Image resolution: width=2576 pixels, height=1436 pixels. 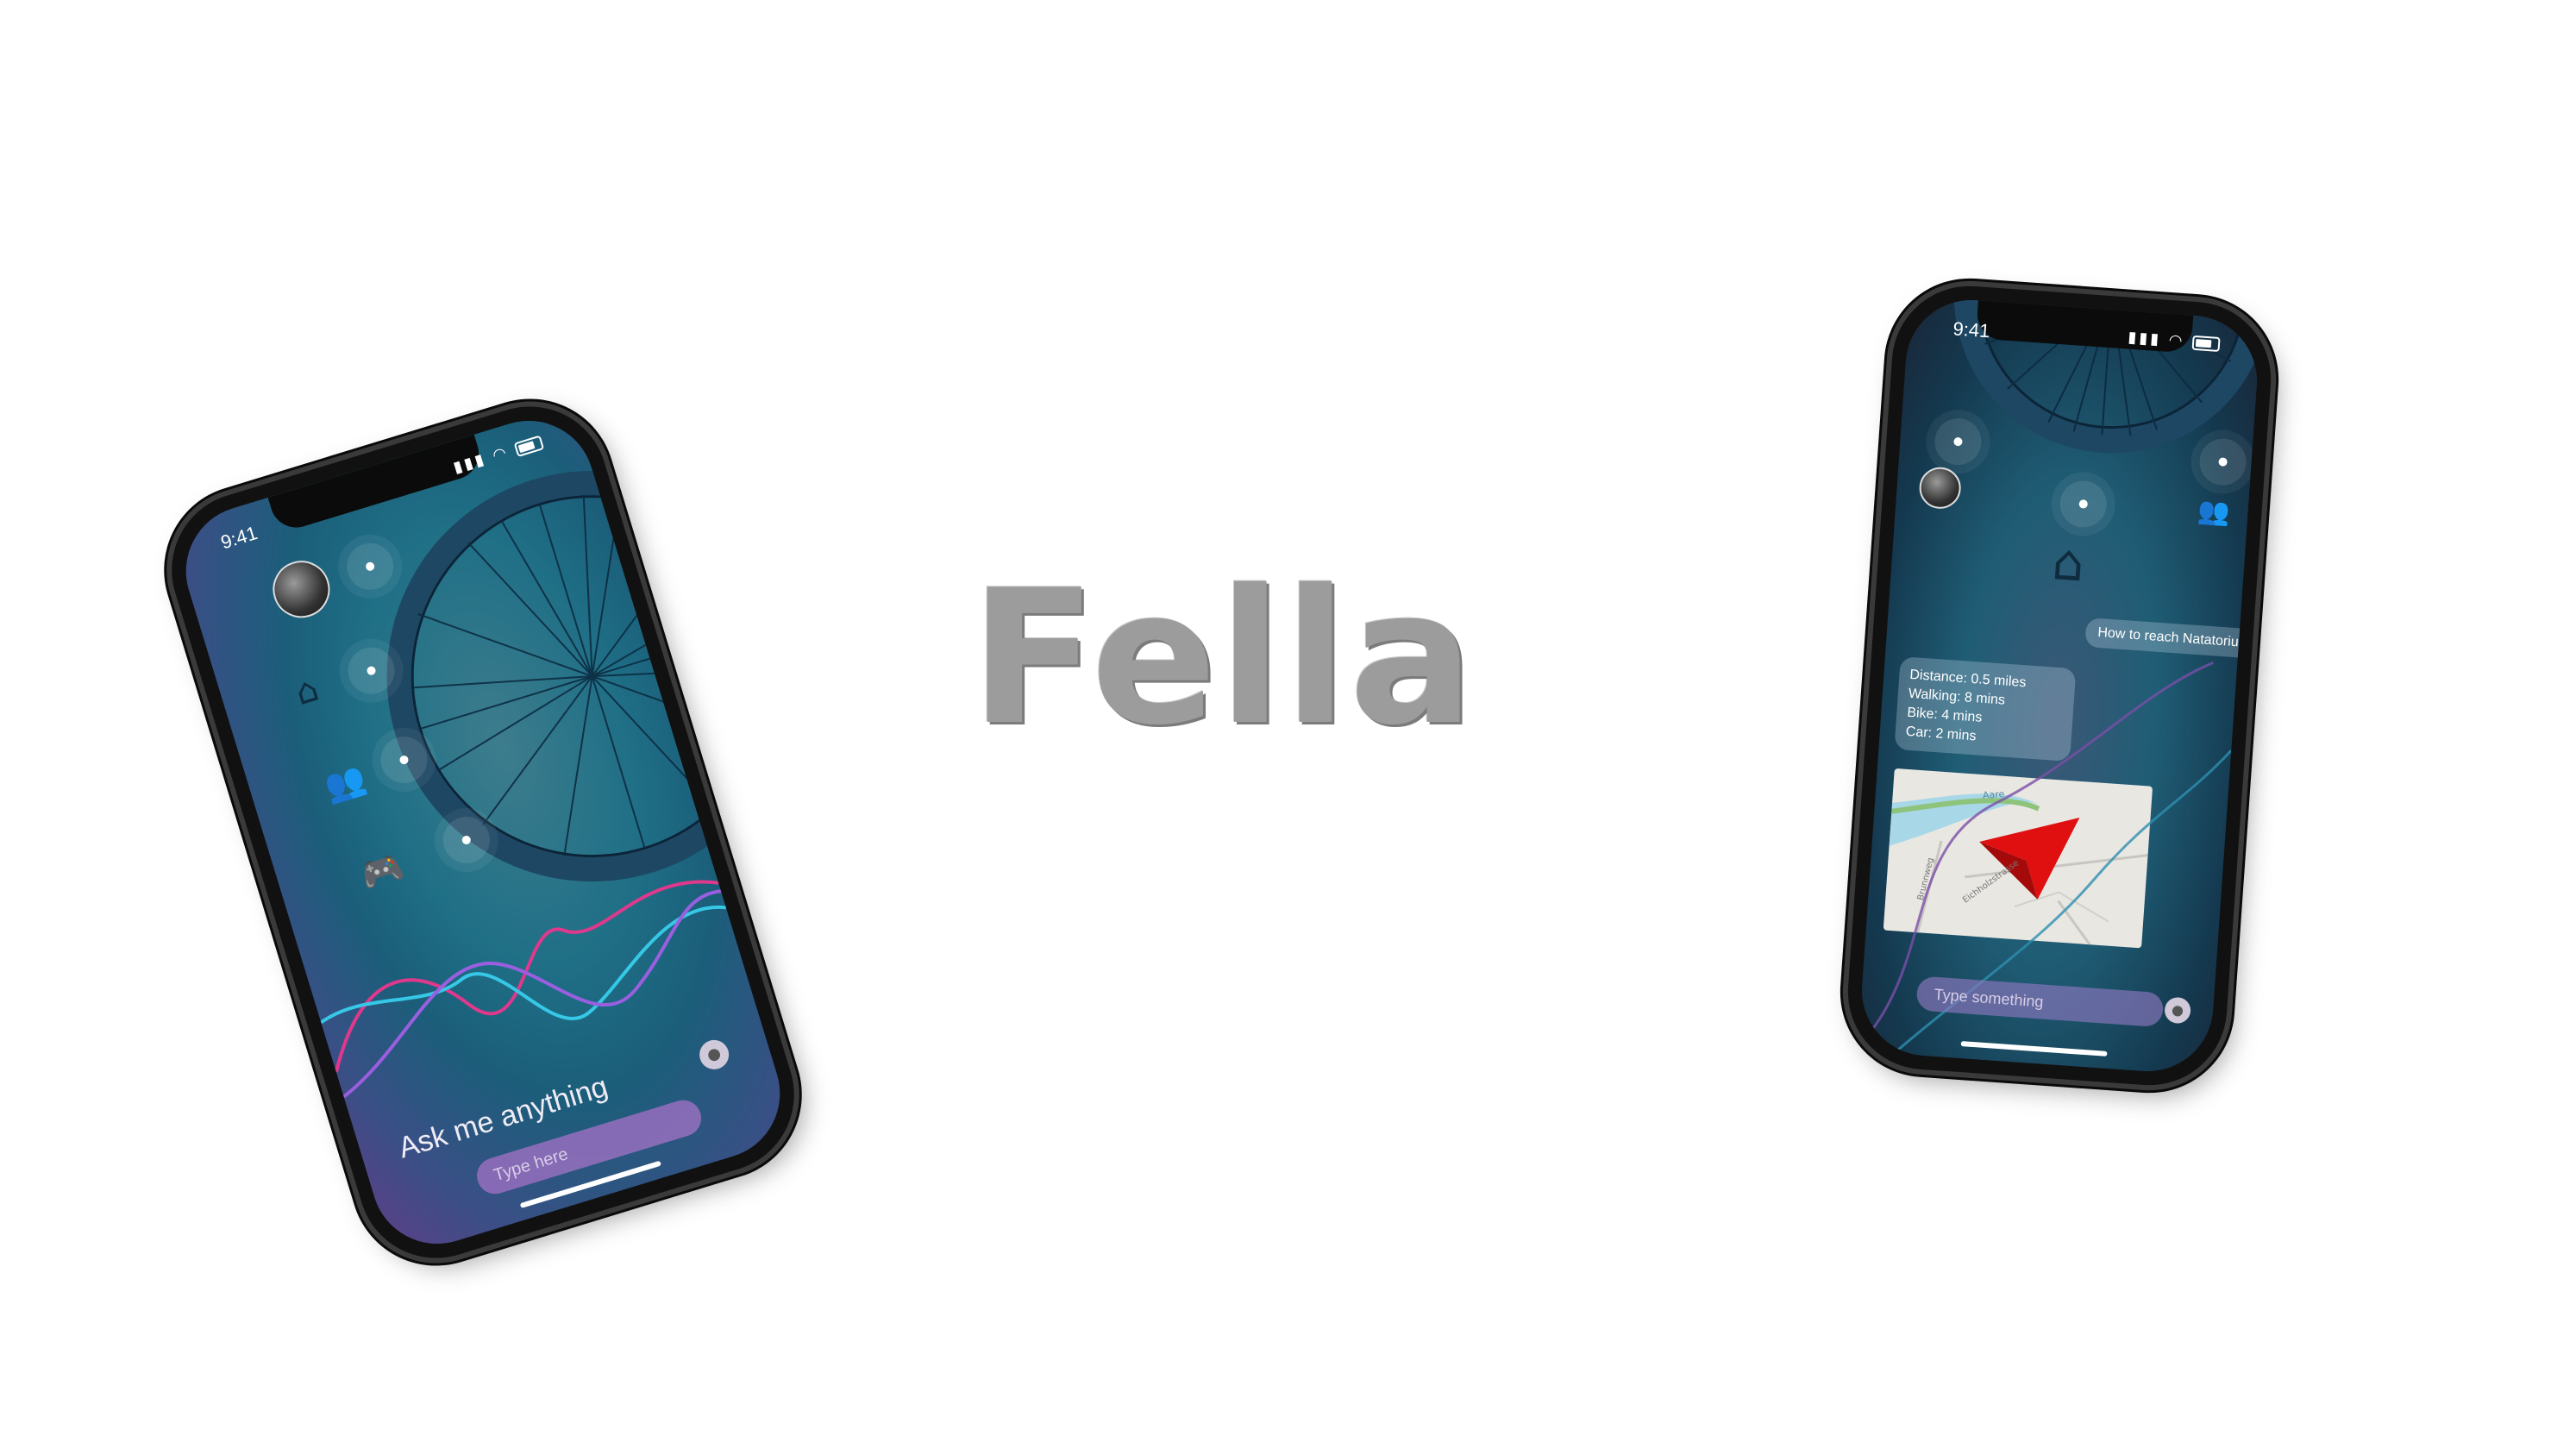 What do you see at coordinates (593, 675) in the screenshot?
I see `wheel-spokes` at bounding box center [593, 675].